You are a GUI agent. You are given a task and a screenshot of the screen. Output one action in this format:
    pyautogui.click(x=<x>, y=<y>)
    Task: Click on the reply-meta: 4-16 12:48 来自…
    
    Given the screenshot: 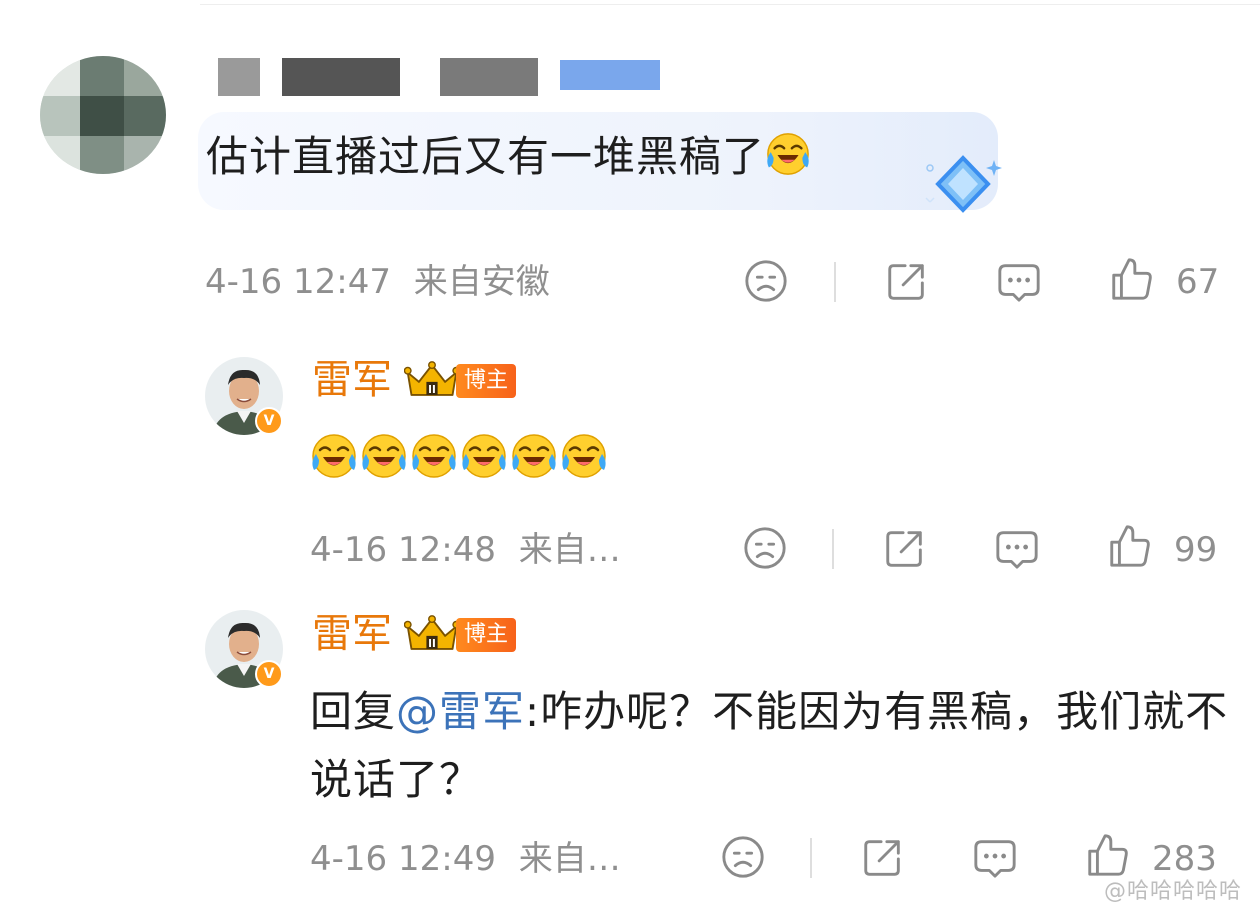 What is the action you would take?
    pyautogui.click(x=465, y=550)
    